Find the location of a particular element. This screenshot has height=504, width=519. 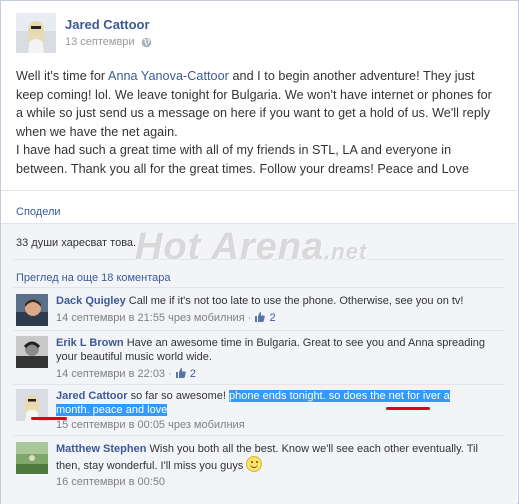

comment-author: Jared Cattoor is located at coordinates (92, 396).